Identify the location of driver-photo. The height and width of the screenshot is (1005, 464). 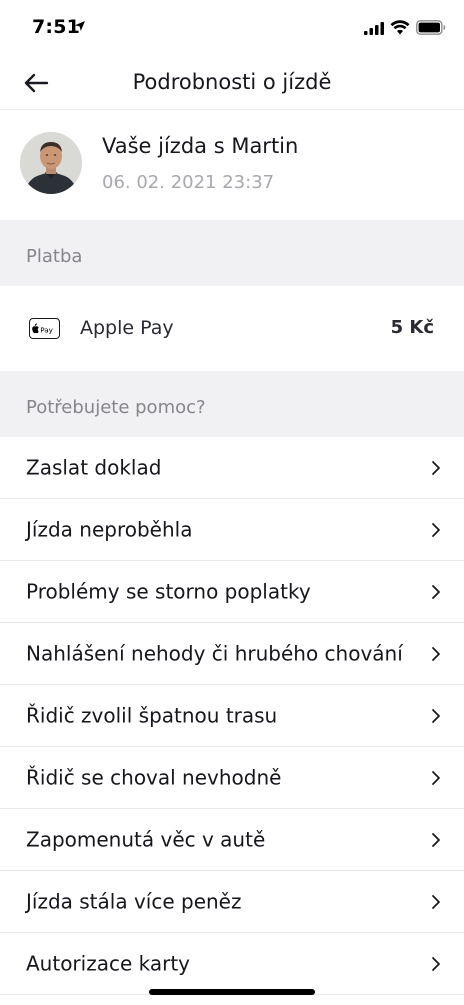
(51, 163).